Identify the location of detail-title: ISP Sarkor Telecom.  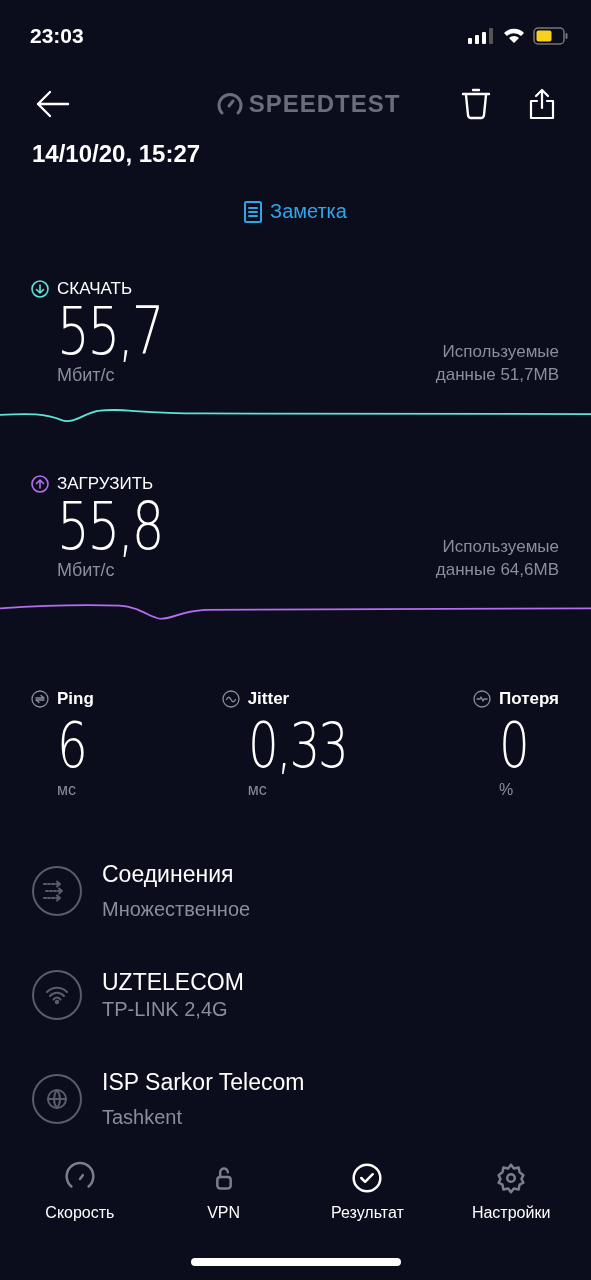
(203, 1082).